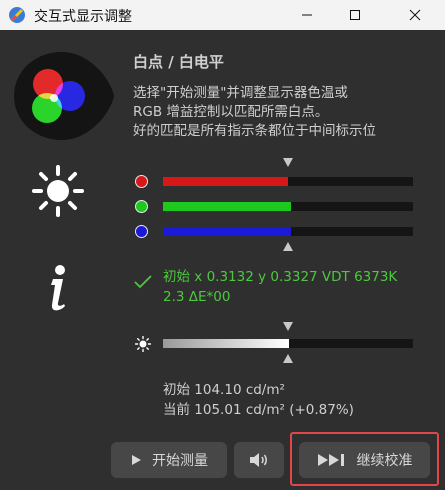  What do you see at coordinates (364, 459) in the screenshot?
I see `highlight-box` at bounding box center [364, 459].